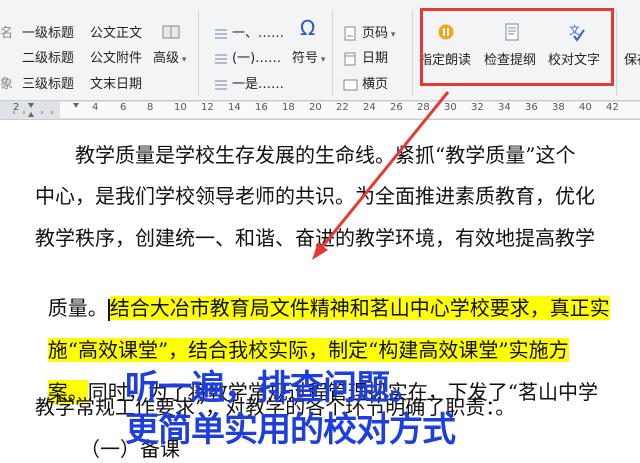  Describe the element at coordinates (290, 430) in the screenshot. I see `overlay-caption-line-2: 更简单实用的校对方式` at that location.